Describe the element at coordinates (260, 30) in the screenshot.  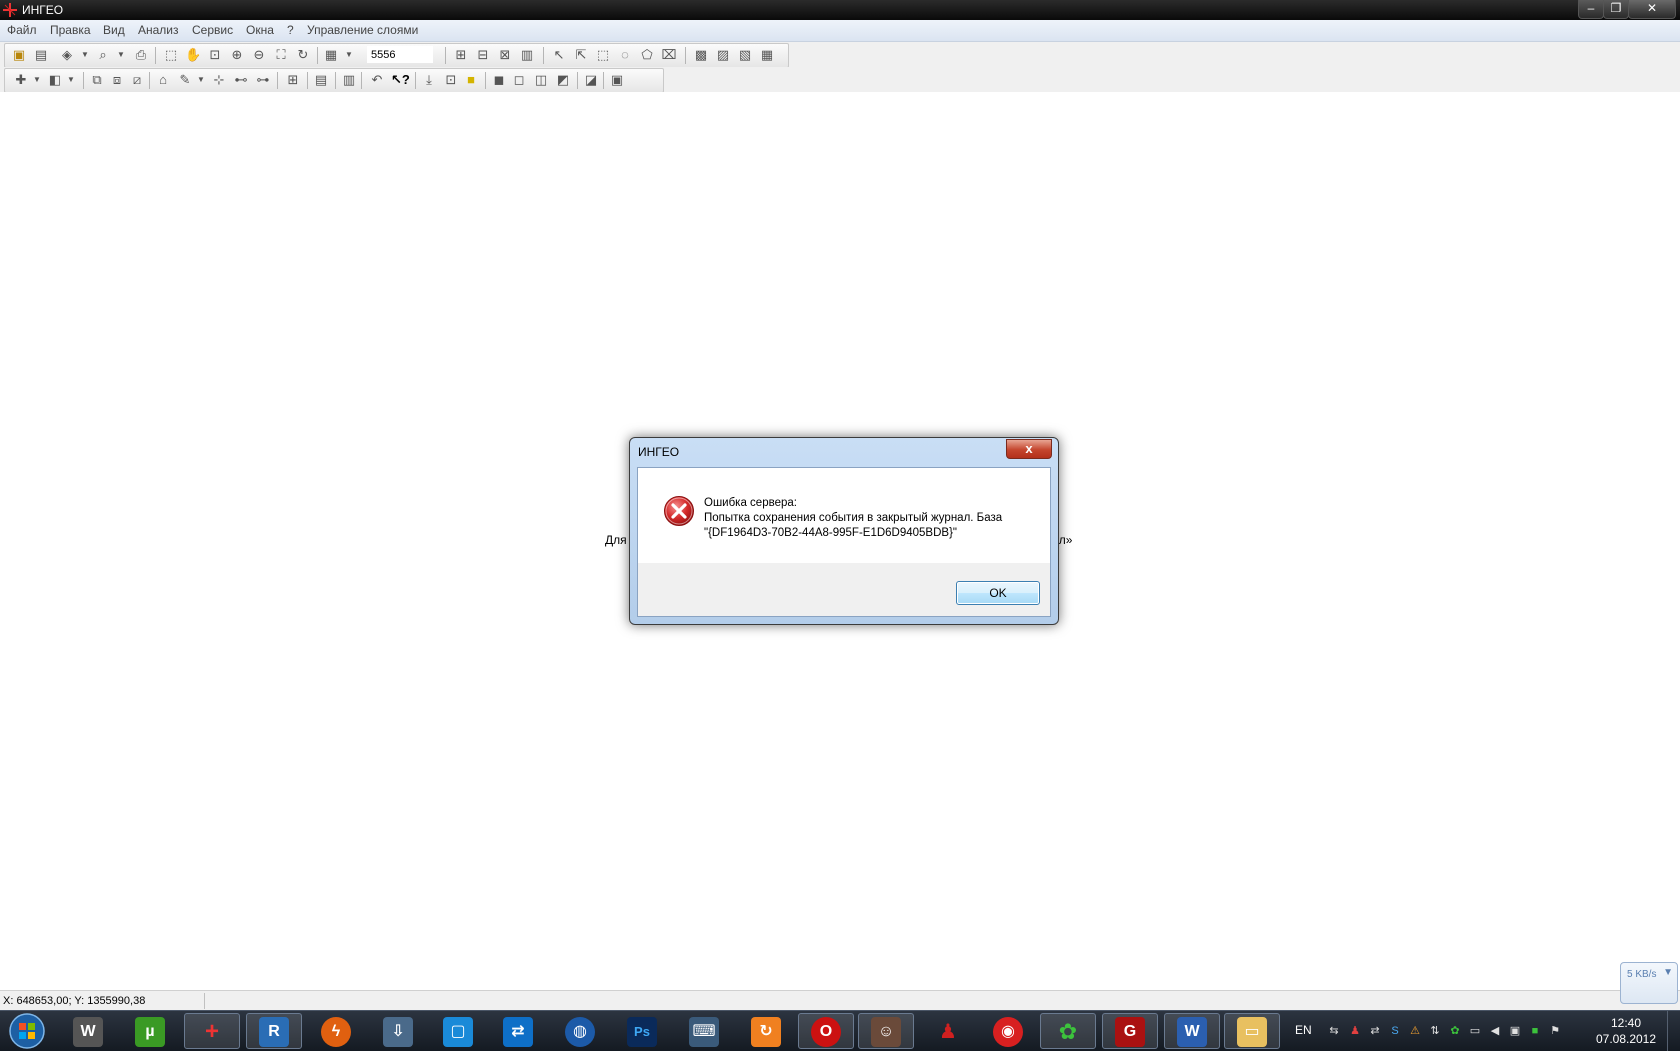
I see `menu-windows: Окна` at that location.